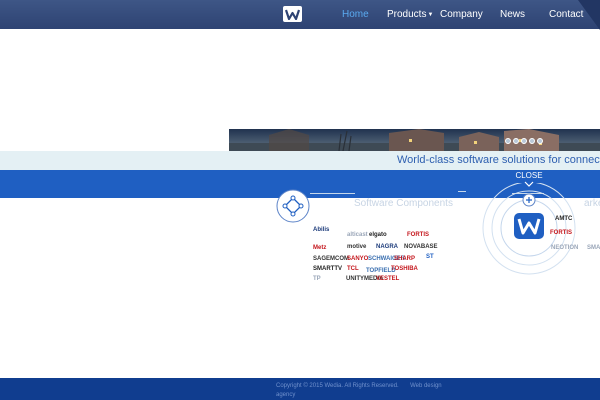 This screenshot has width=600, height=400. Describe the element at coordinates (565, 248) in the screenshot. I see `partner-logo: NEOTION` at that location.